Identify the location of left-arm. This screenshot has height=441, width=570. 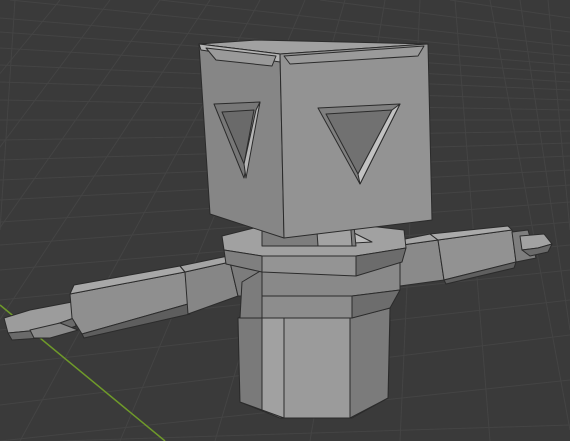
(135, 298).